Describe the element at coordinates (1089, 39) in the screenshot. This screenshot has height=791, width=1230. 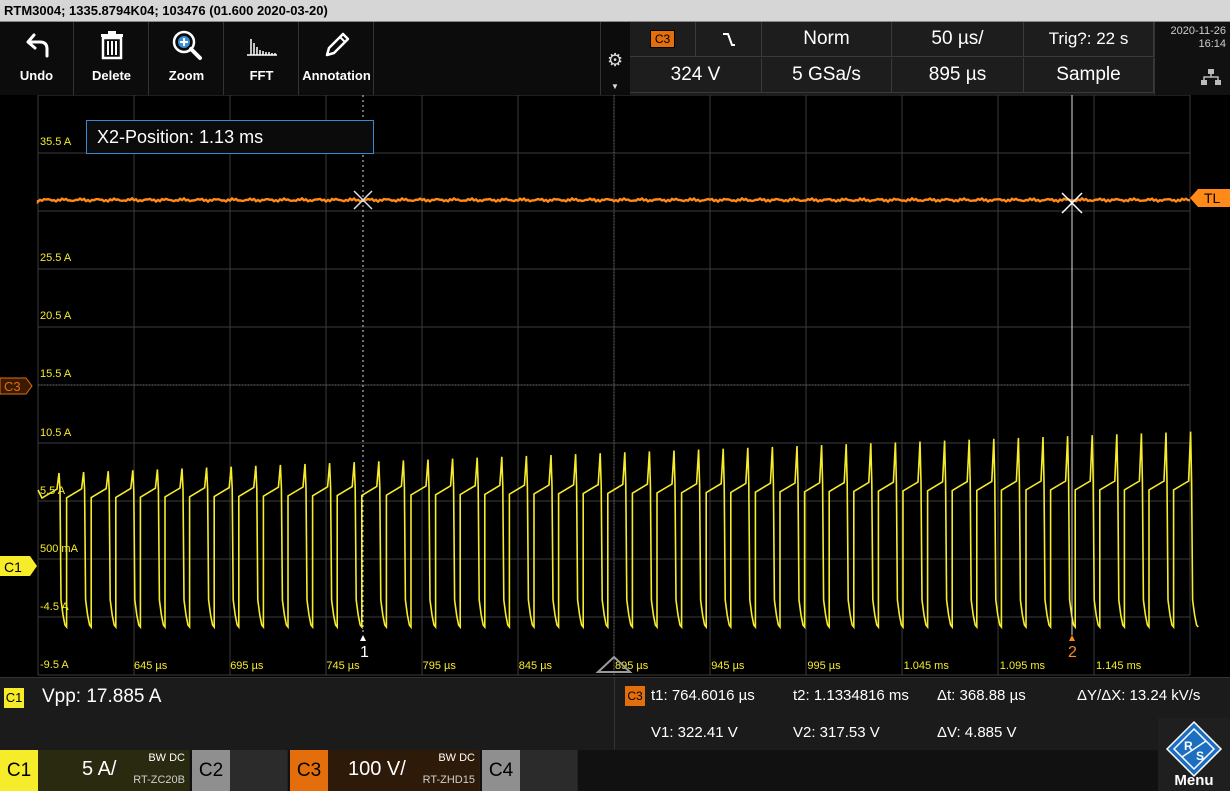
I see `trigger-status: Trig?: 22 s` at that location.